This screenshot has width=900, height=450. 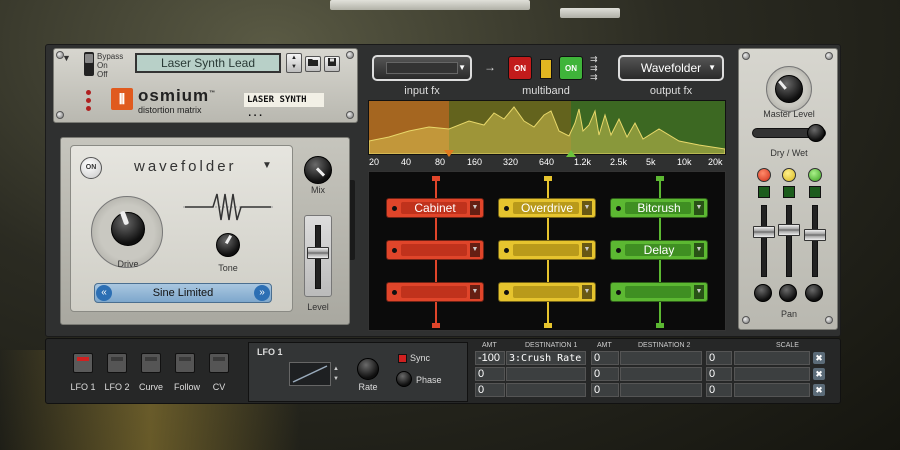 What do you see at coordinates (183, 293) in the screenshot?
I see `shape-selector: Sine Limited` at bounding box center [183, 293].